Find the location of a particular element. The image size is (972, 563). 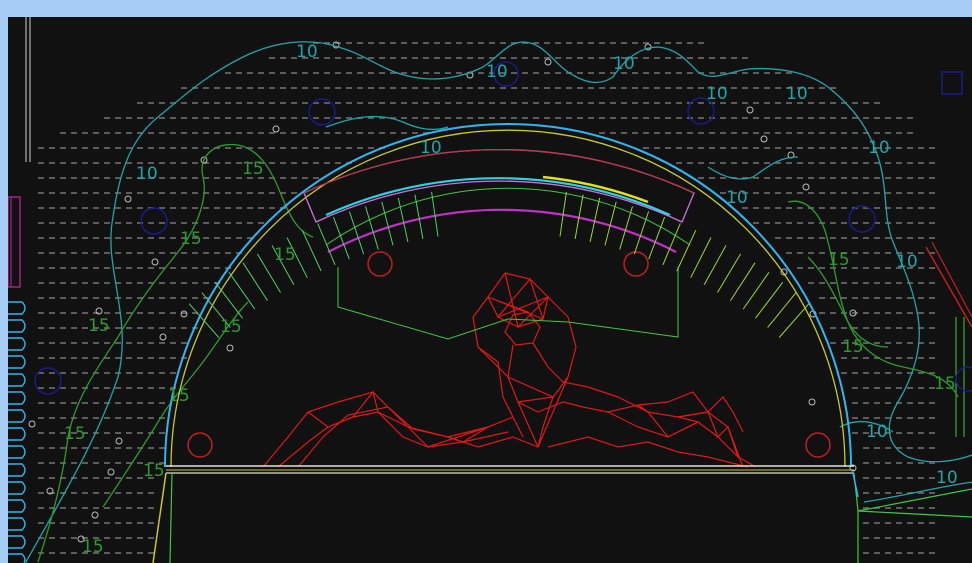

left-wall is located at coordinates (19, 152).